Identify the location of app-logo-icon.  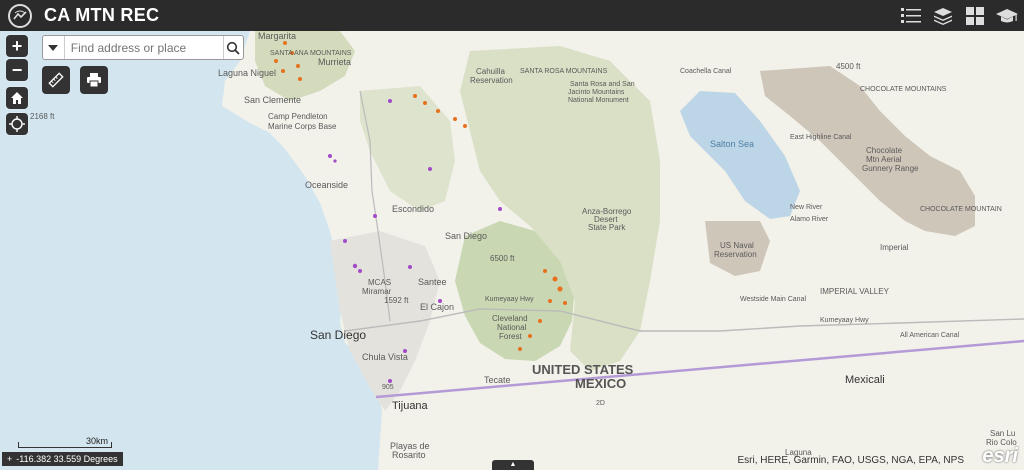
(20, 15).